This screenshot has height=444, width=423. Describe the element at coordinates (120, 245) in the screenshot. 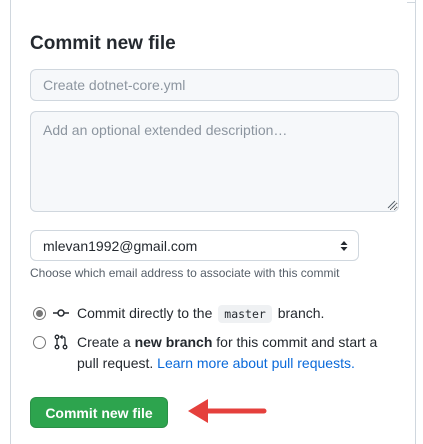

I see `email-select-value: mlevan1992@gmail.com` at that location.